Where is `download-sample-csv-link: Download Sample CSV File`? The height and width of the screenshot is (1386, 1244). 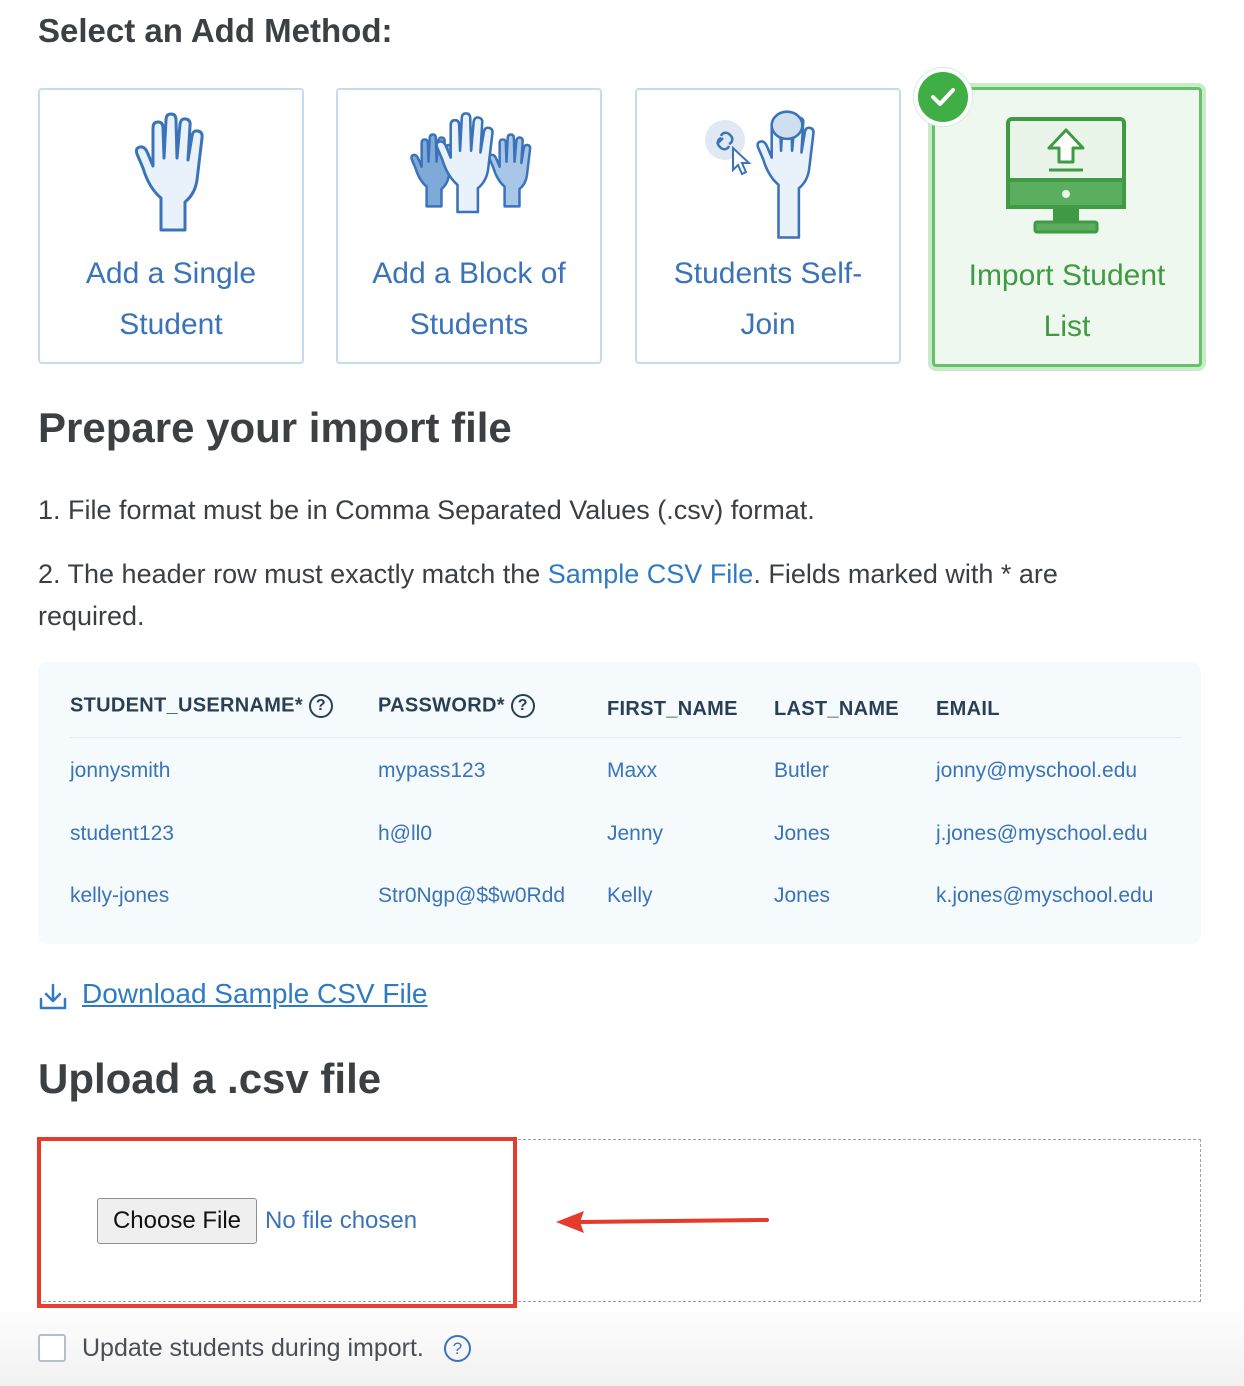 download-sample-csv-link: Download Sample CSV File is located at coordinates (255, 994).